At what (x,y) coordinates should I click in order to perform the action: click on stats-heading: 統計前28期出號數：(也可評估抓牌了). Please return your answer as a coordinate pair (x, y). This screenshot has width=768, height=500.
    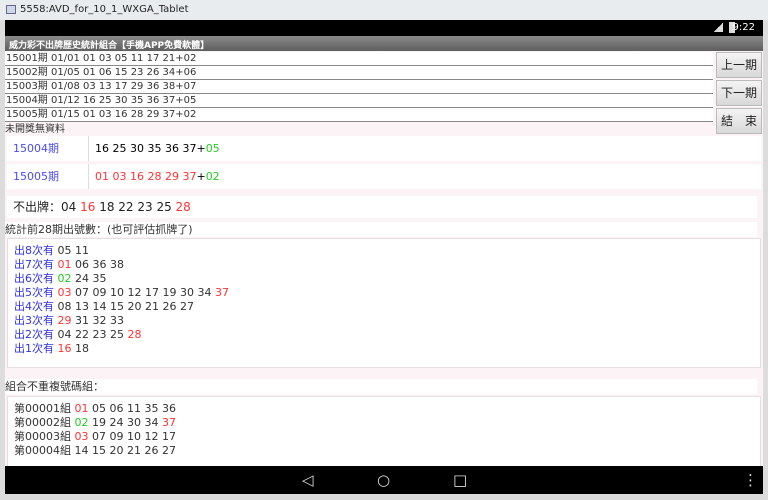
    Looking at the image, I should click on (381, 229).